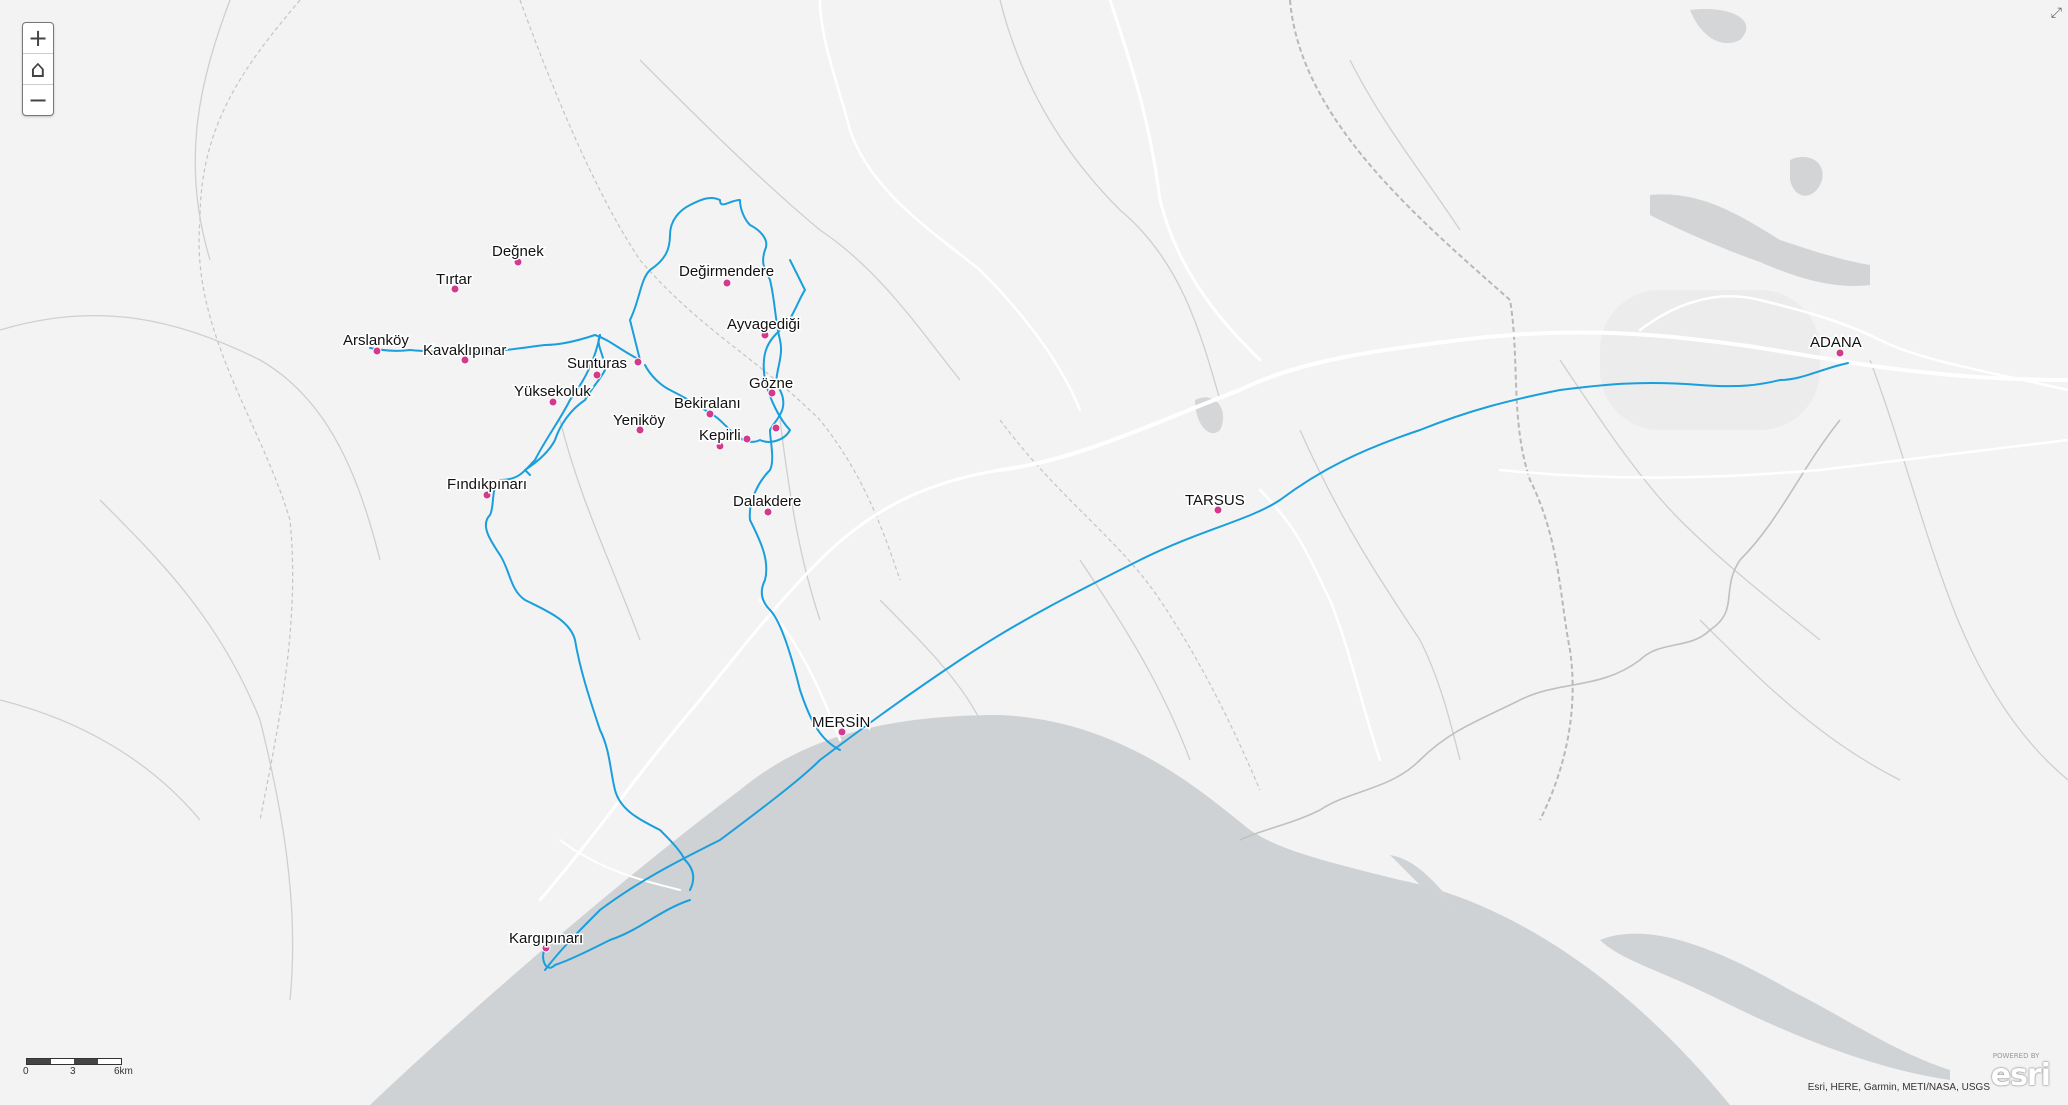 The image size is (2068, 1105). What do you see at coordinates (78, 1068) in the screenshot?
I see `scale-bar: 0 3 6km` at bounding box center [78, 1068].